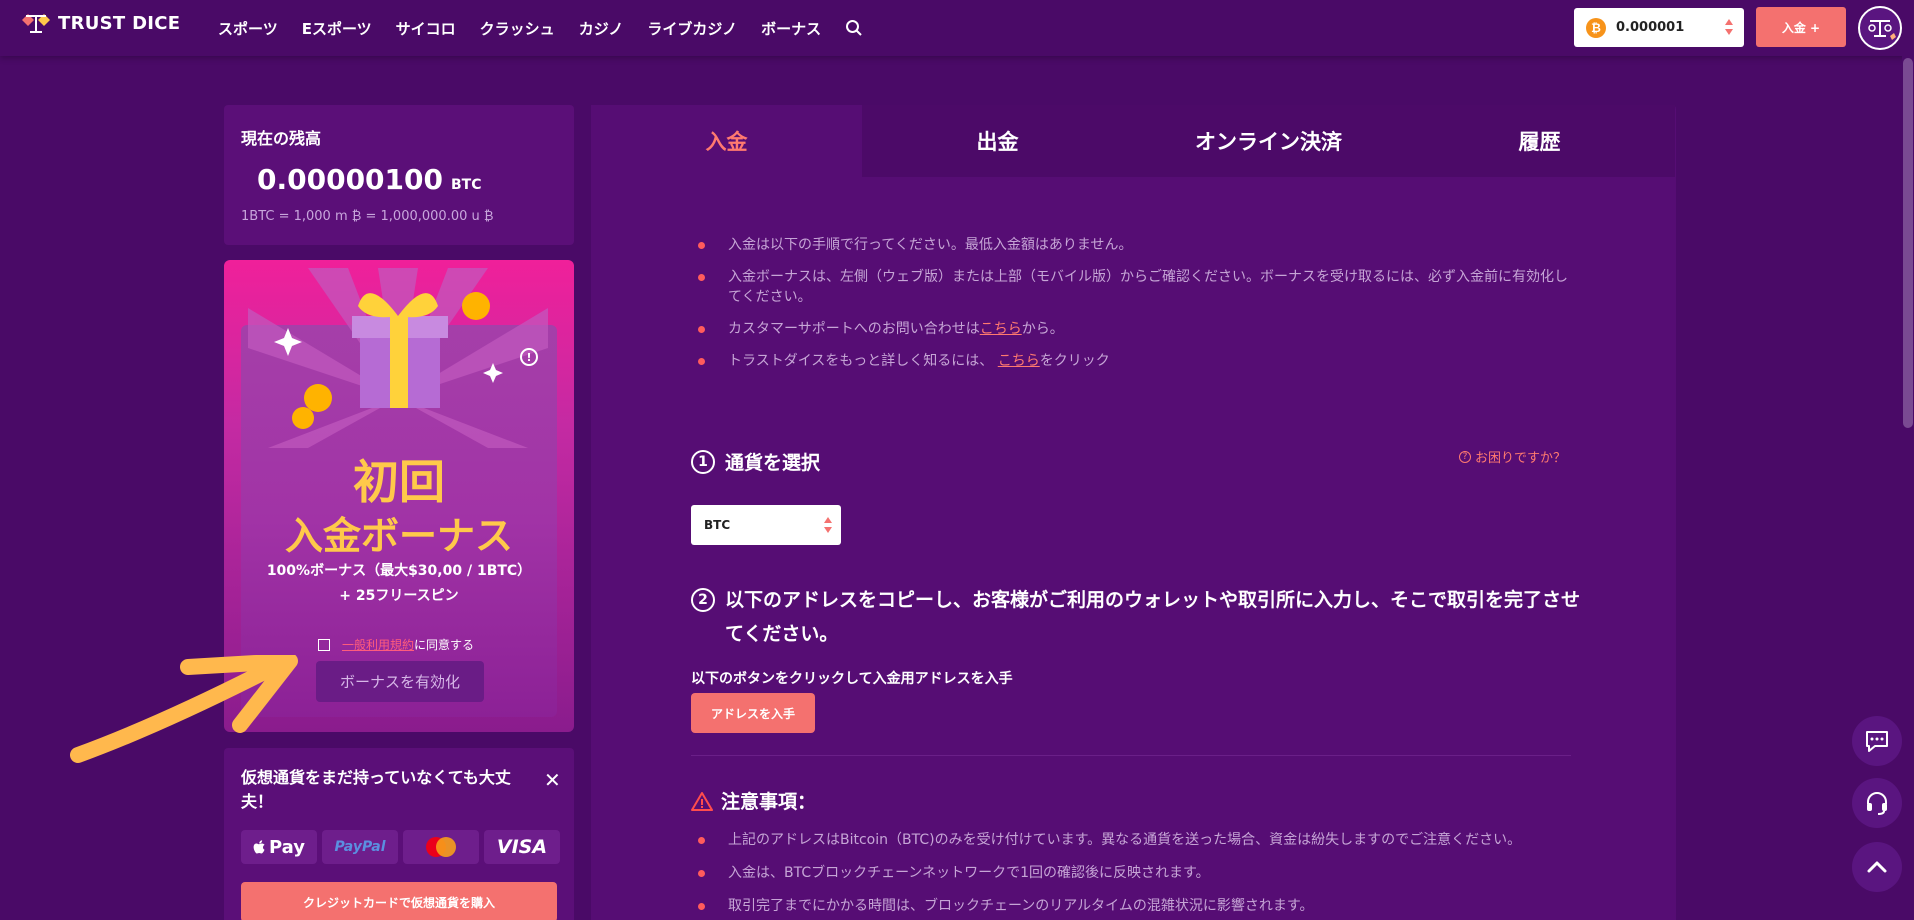 The height and width of the screenshot is (920, 1914). What do you see at coordinates (399, 482) in the screenshot?
I see `bonus-title-first: 初回` at bounding box center [399, 482].